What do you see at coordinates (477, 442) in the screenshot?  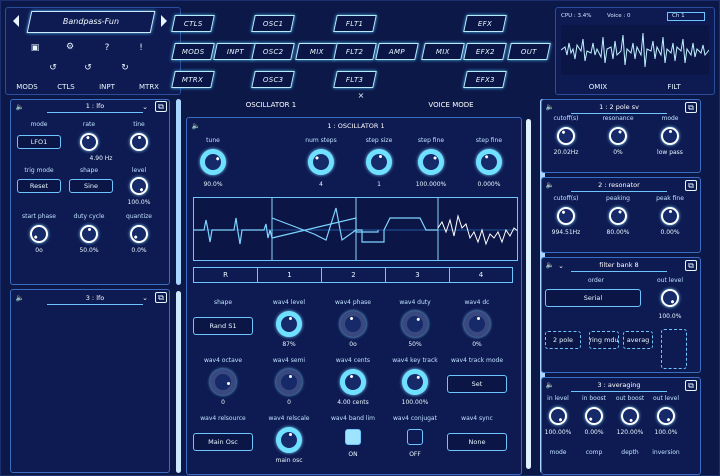 I see `param-button: None` at bounding box center [477, 442].